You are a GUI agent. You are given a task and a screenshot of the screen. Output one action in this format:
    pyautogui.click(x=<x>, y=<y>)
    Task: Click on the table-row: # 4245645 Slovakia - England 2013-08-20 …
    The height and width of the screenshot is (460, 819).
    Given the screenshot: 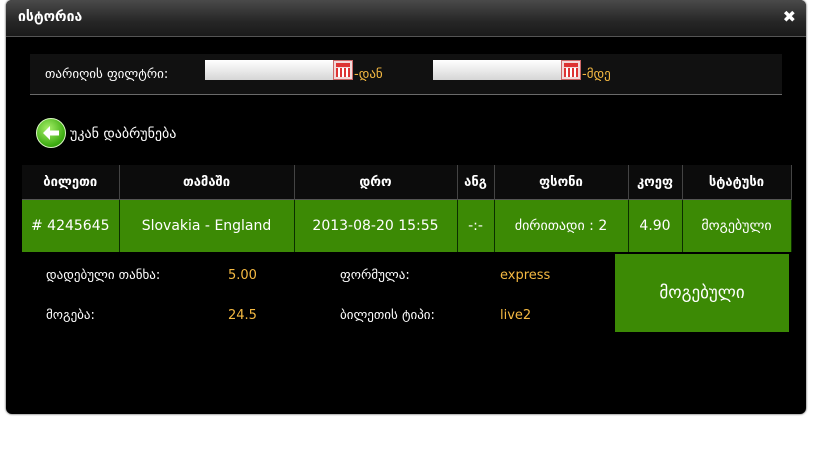 What is the action you would take?
    pyautogui.click(x=407, y=225)
    